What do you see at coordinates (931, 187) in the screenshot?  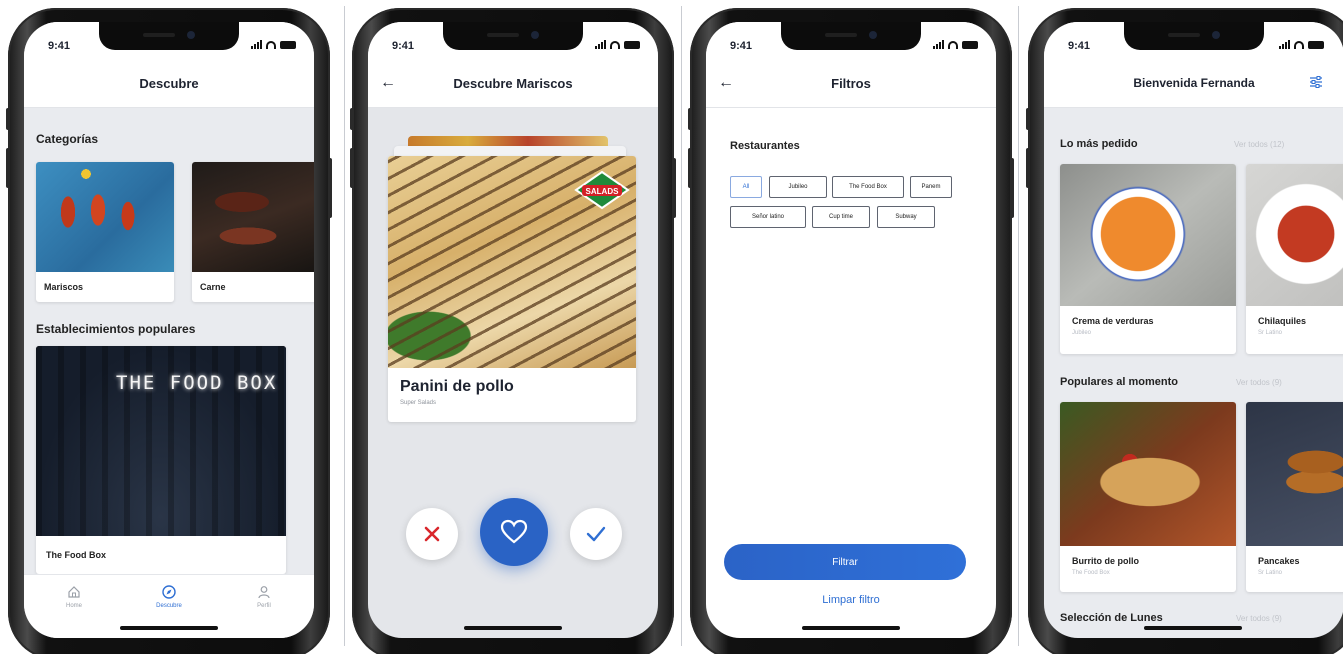 I see `chip-panem: Panem` at bounding box center [931, 187].